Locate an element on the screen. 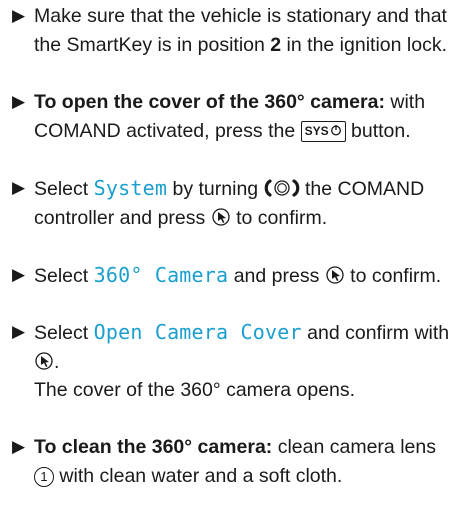  step-3-text-d: to confirm. is located at coordinates (279, 217).